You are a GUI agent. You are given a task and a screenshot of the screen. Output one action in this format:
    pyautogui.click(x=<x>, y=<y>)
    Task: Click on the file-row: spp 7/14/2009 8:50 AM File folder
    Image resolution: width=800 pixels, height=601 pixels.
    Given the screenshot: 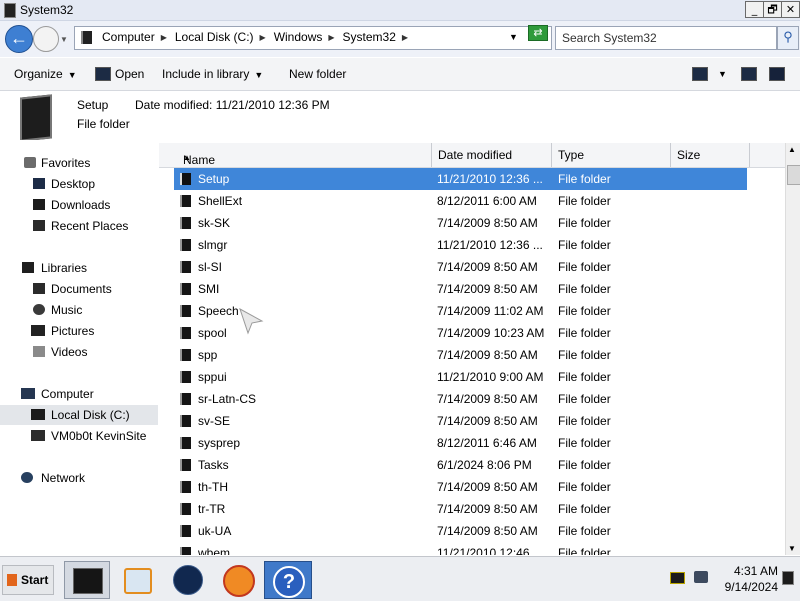 What is the action you would take?
    pyautogui.click(x=460, y=355)
    